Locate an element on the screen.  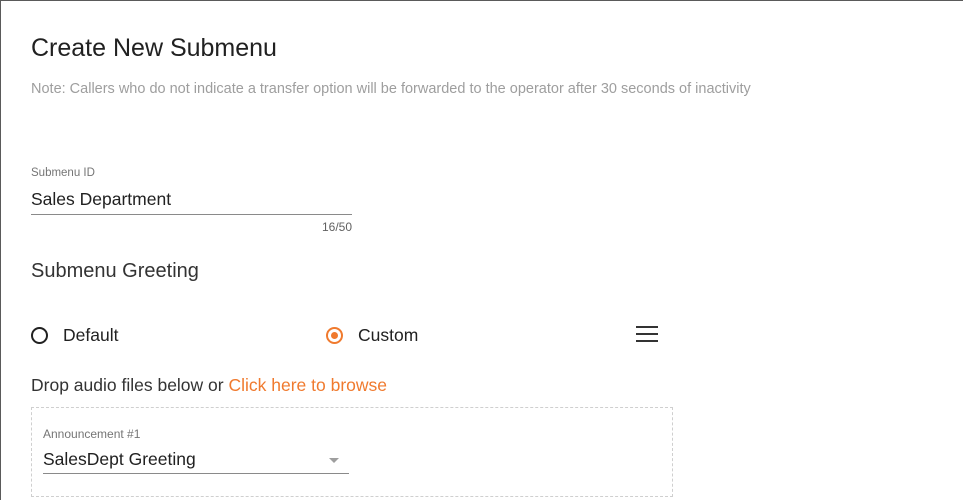
hamburger-menu-icon is located at coordinates (647, 334).